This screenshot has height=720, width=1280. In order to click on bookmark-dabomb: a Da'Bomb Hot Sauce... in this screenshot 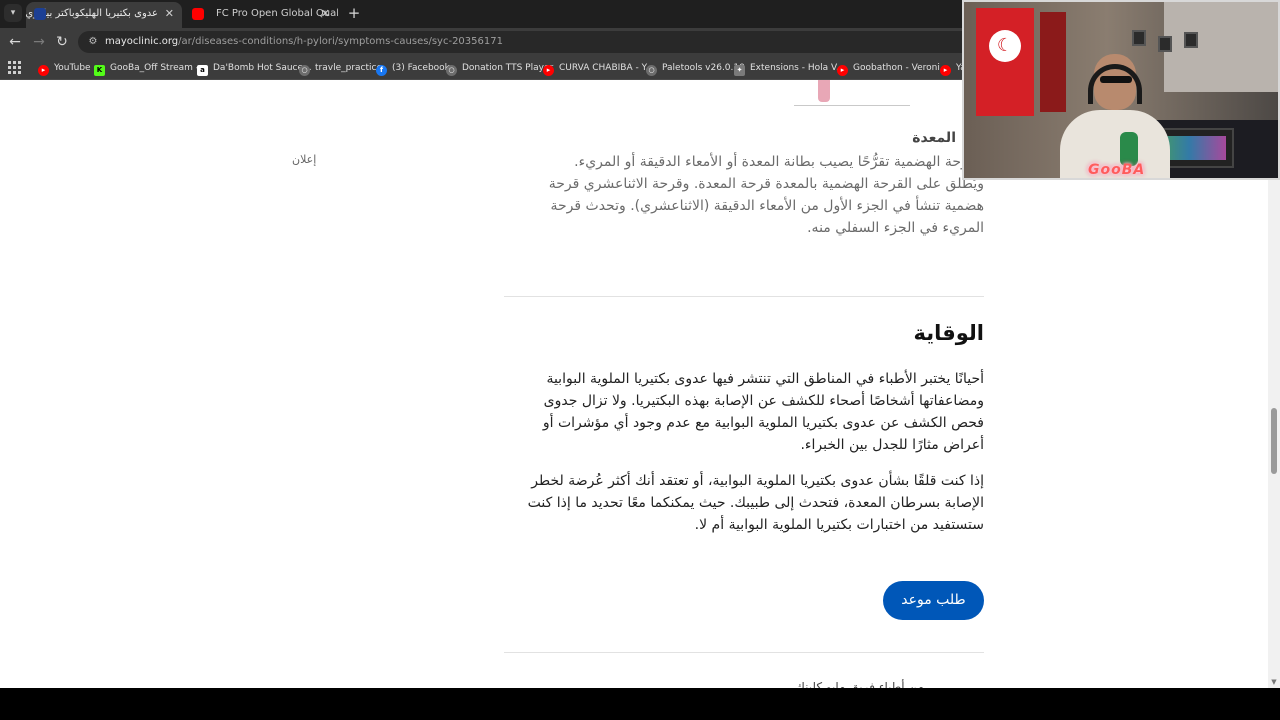, I will do `click(254, 68)`.